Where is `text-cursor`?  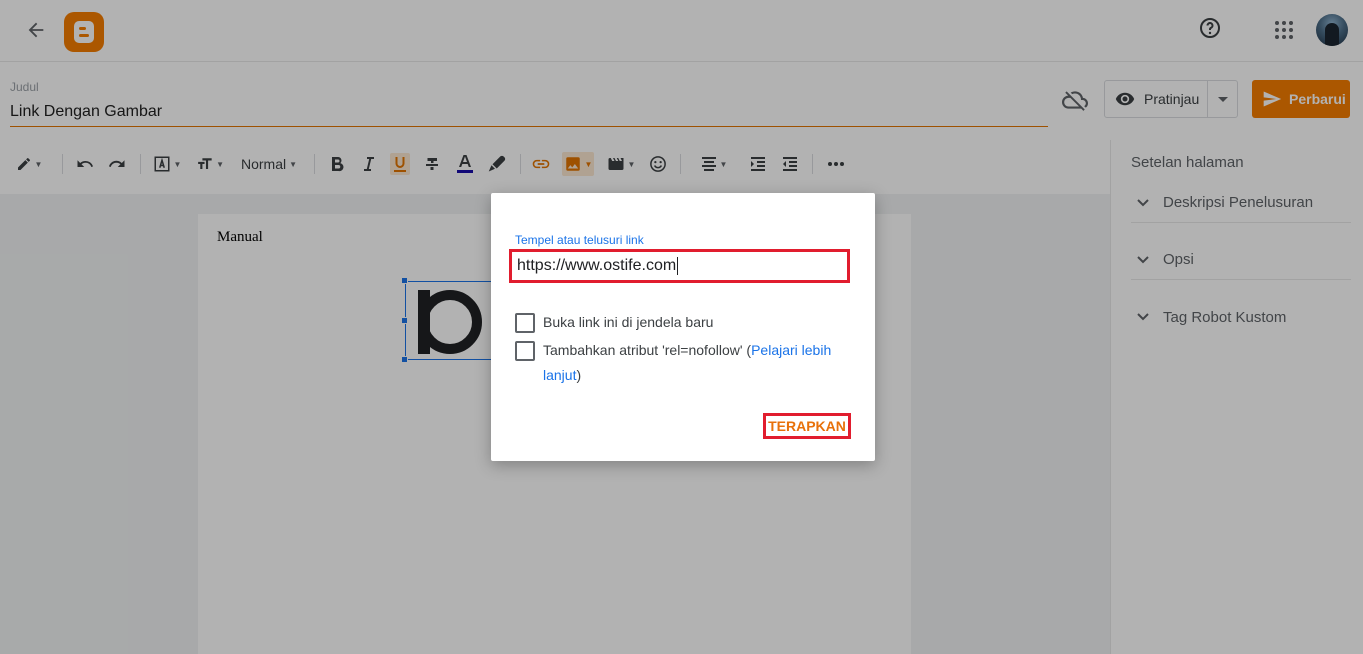 text-cursor is located at coordinates (678, 266).